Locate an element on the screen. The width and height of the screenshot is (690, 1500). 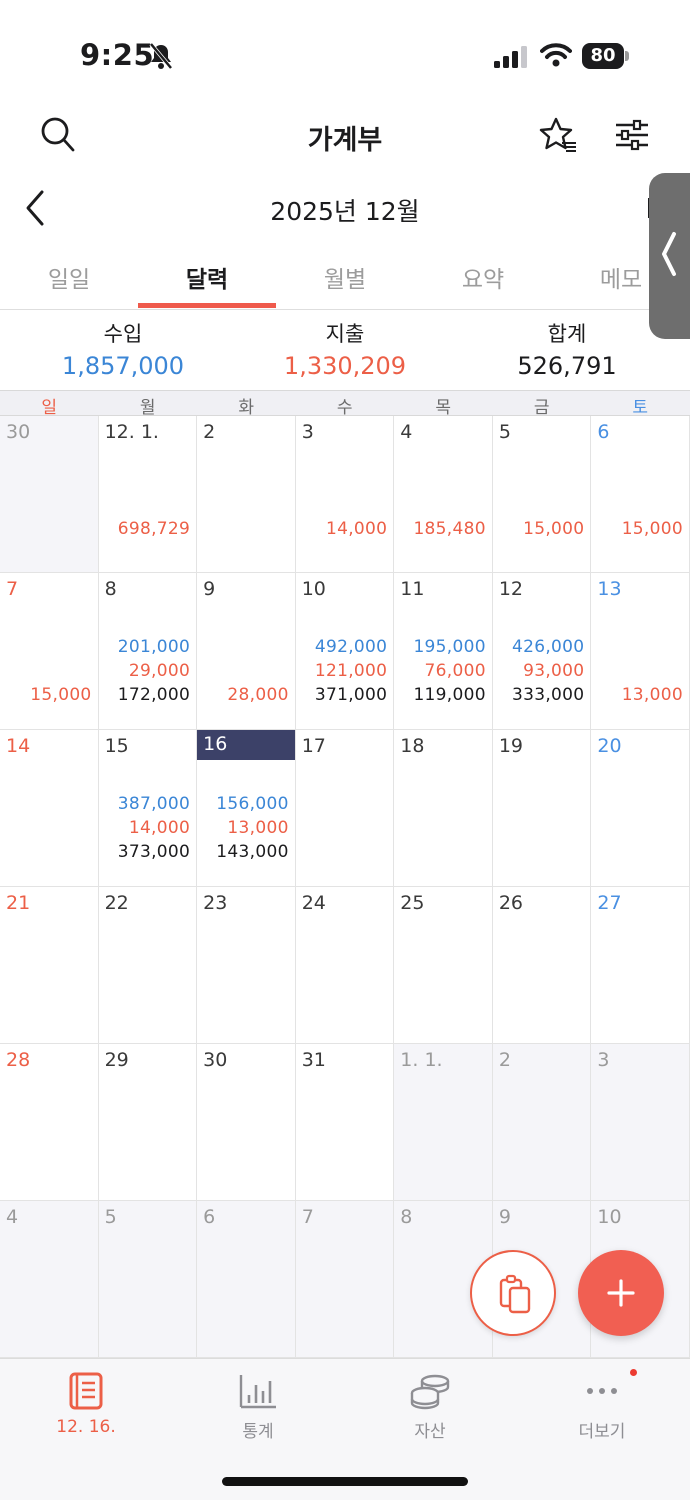
weekday-mon: 월 is located at coordinates (147, 408).